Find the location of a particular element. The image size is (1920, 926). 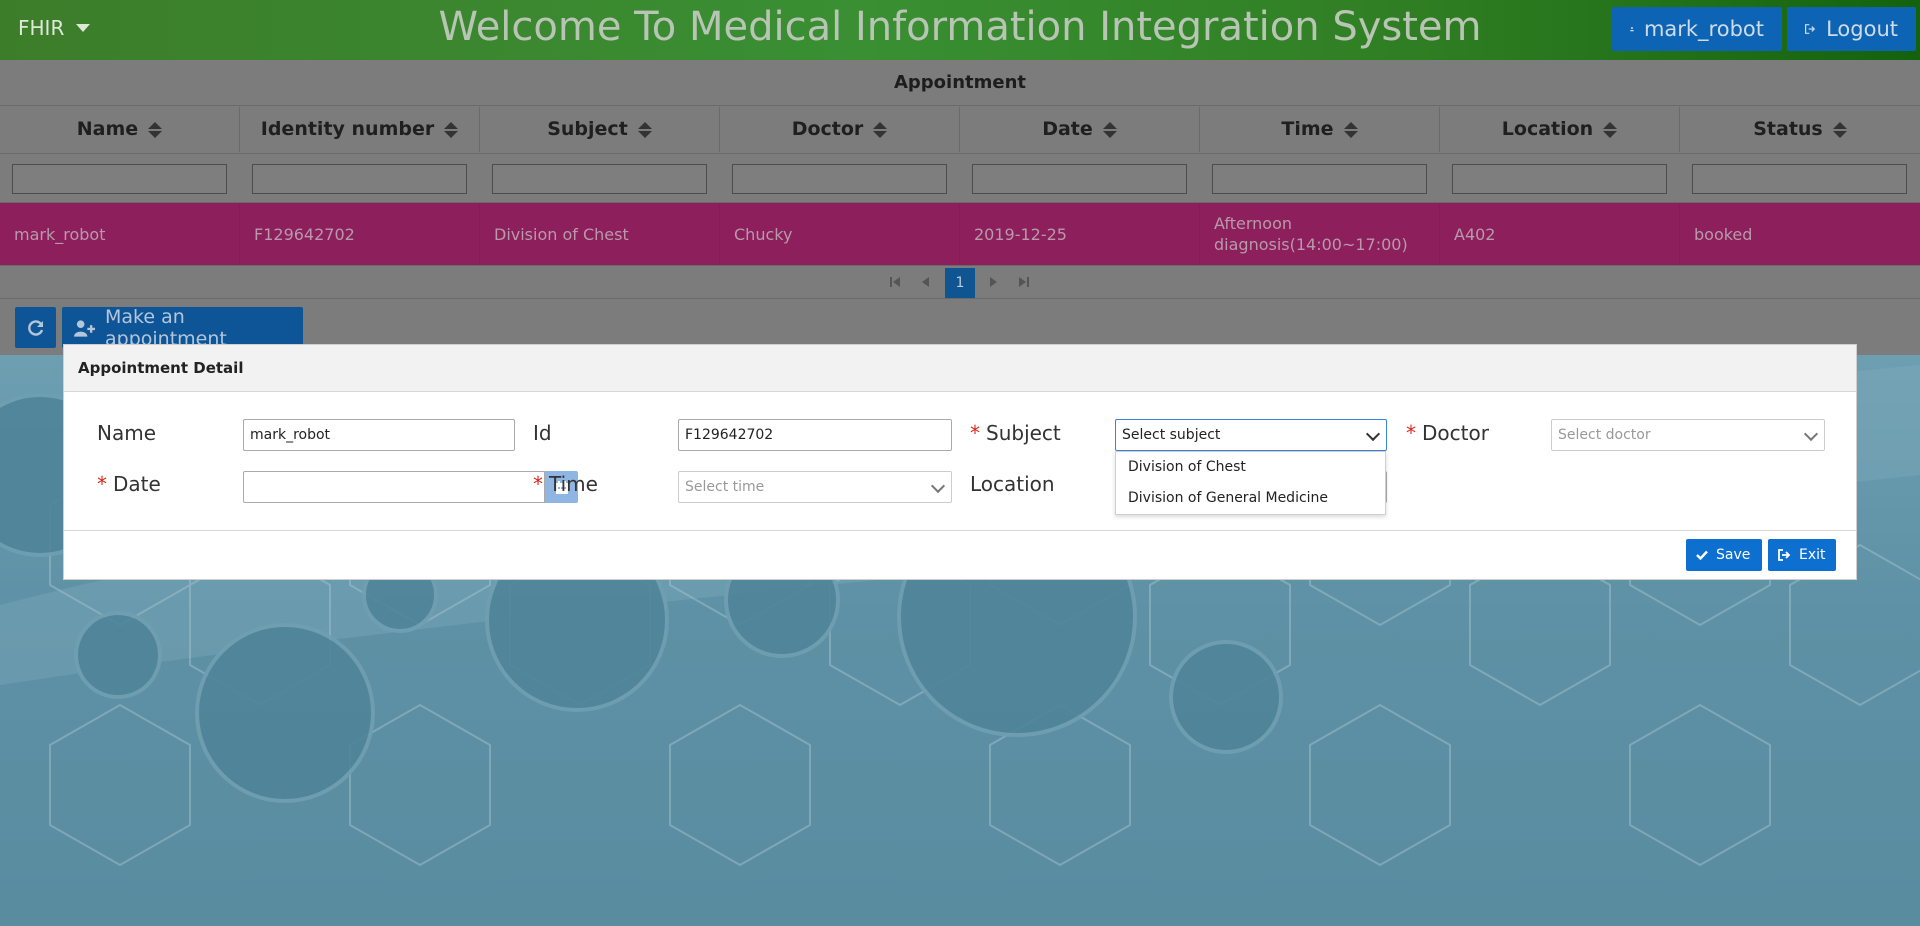

column-header-status: Status is located at coordinates (1800, 129).